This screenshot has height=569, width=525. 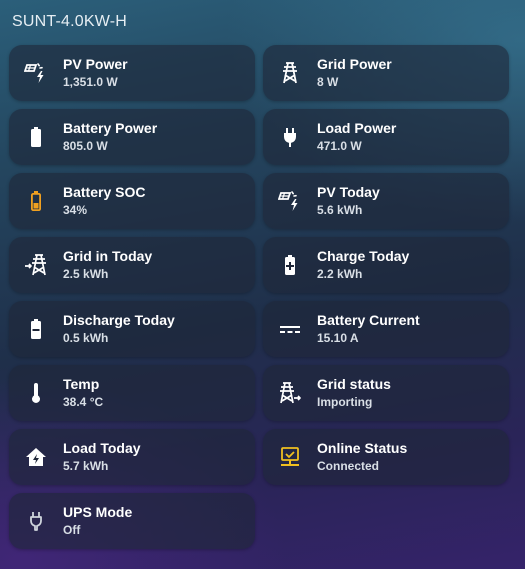 What do you see at coordinates (132, 329) in the screenshot?
I see `tile-discharge-today: Discharge Today 0.5 kWh` at bounding box center [132, 329].